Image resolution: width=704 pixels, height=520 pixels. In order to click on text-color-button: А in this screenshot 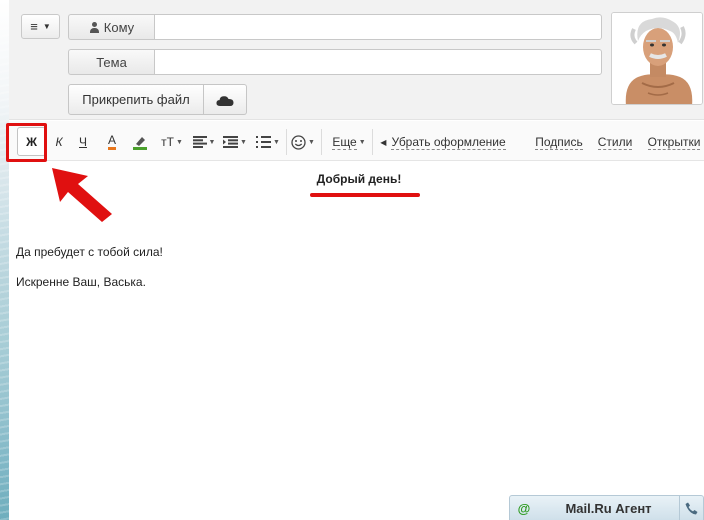, I will do `click(112, 142)`.